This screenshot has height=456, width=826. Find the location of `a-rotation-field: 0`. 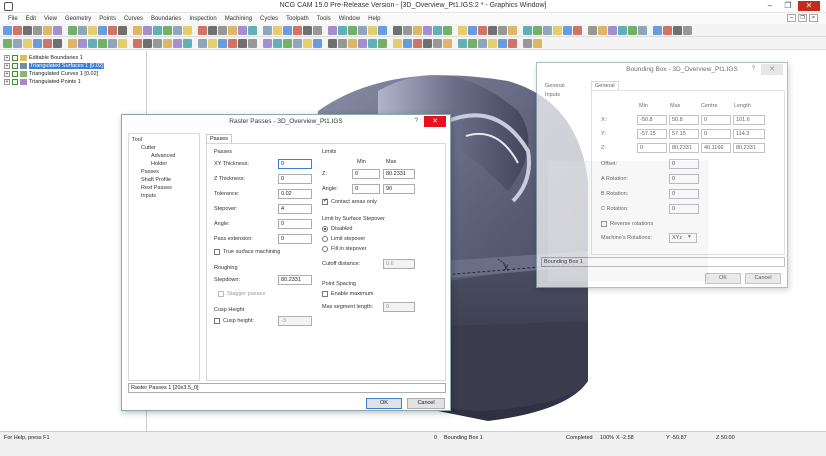

a-rotation-field: 0 is located at coordinates (684, 179).